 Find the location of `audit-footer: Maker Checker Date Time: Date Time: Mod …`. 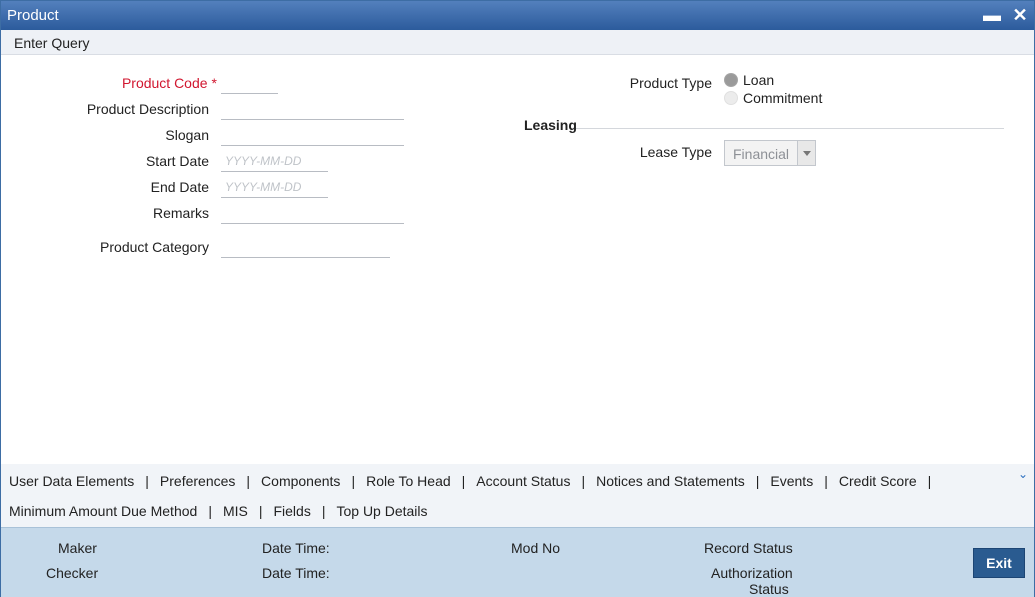

audit-footer: Maker Checker Date Time: Date Time: Mod … is located at coordinates (517, 562).